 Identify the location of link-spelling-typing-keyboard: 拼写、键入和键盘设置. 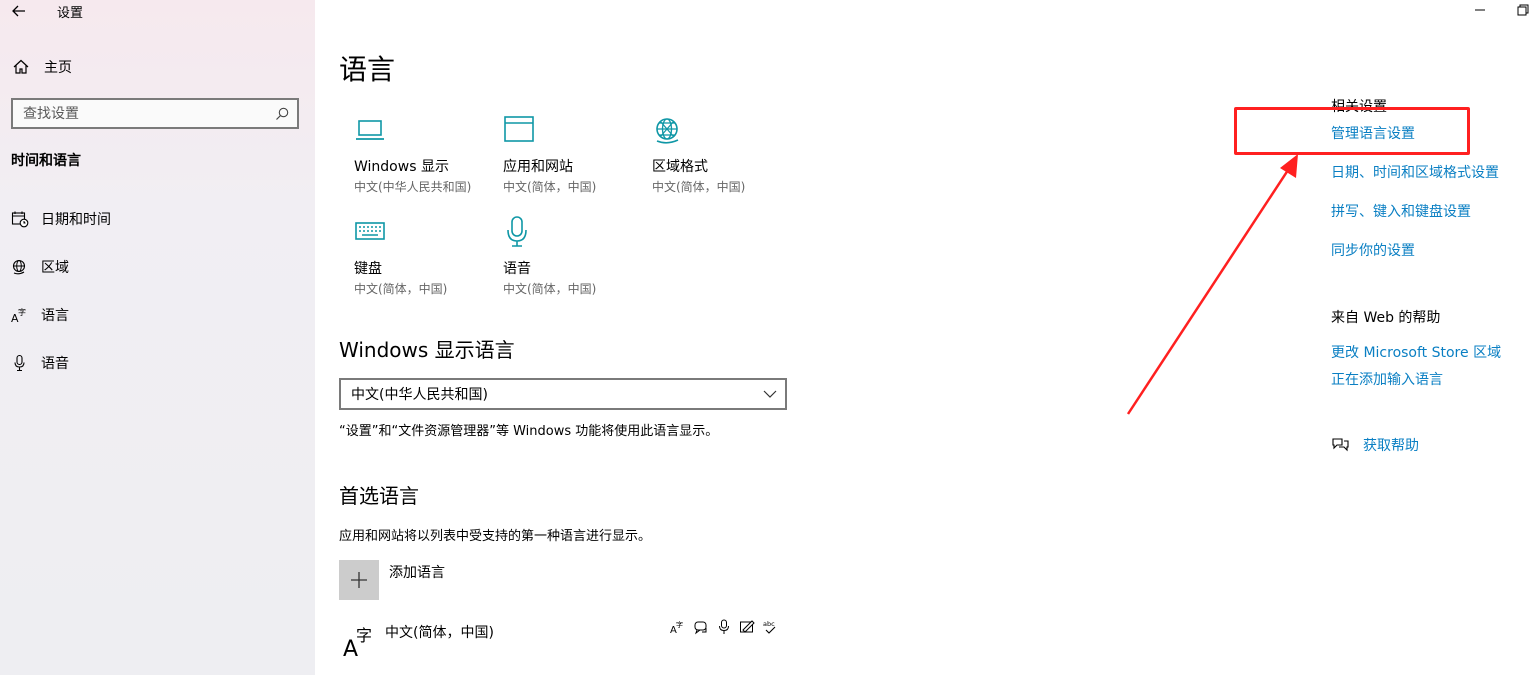
(1401, 211).